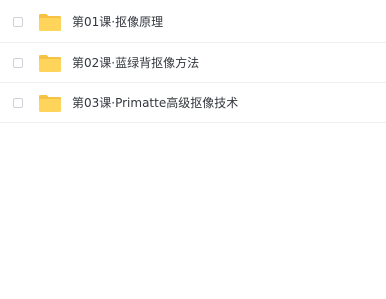 The image size is (386, 299). I want to click on list-item: 第03课·Primatte高级抠像技术, so click(193, 103).